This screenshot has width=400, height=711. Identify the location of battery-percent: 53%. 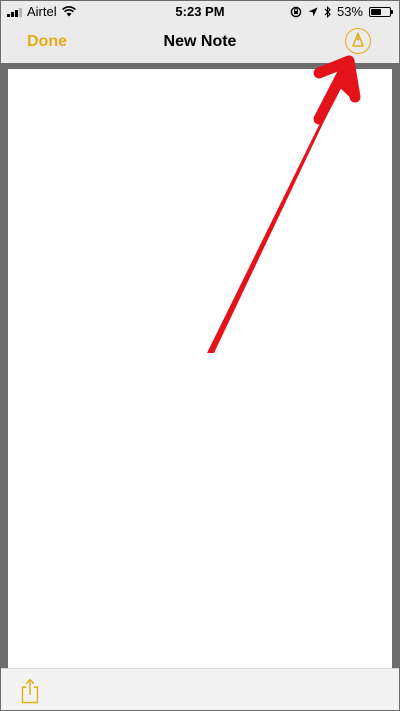
(349, 11).